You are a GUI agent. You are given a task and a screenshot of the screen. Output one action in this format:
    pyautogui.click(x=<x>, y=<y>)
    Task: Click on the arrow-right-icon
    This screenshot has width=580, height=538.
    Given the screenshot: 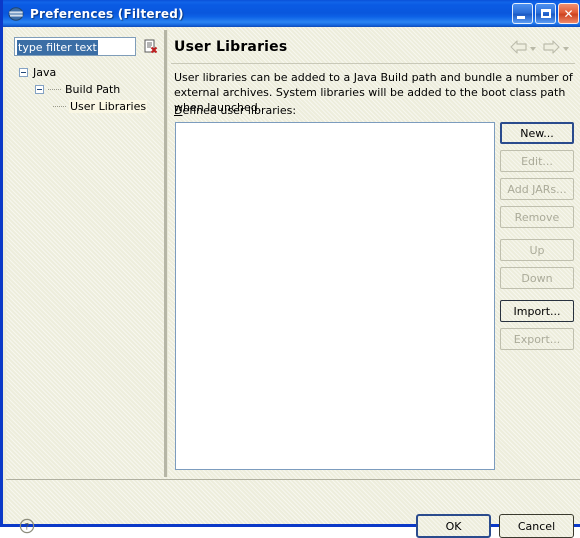 What is the action you would take?
    pyautogui.click(x=551, y=48)
    